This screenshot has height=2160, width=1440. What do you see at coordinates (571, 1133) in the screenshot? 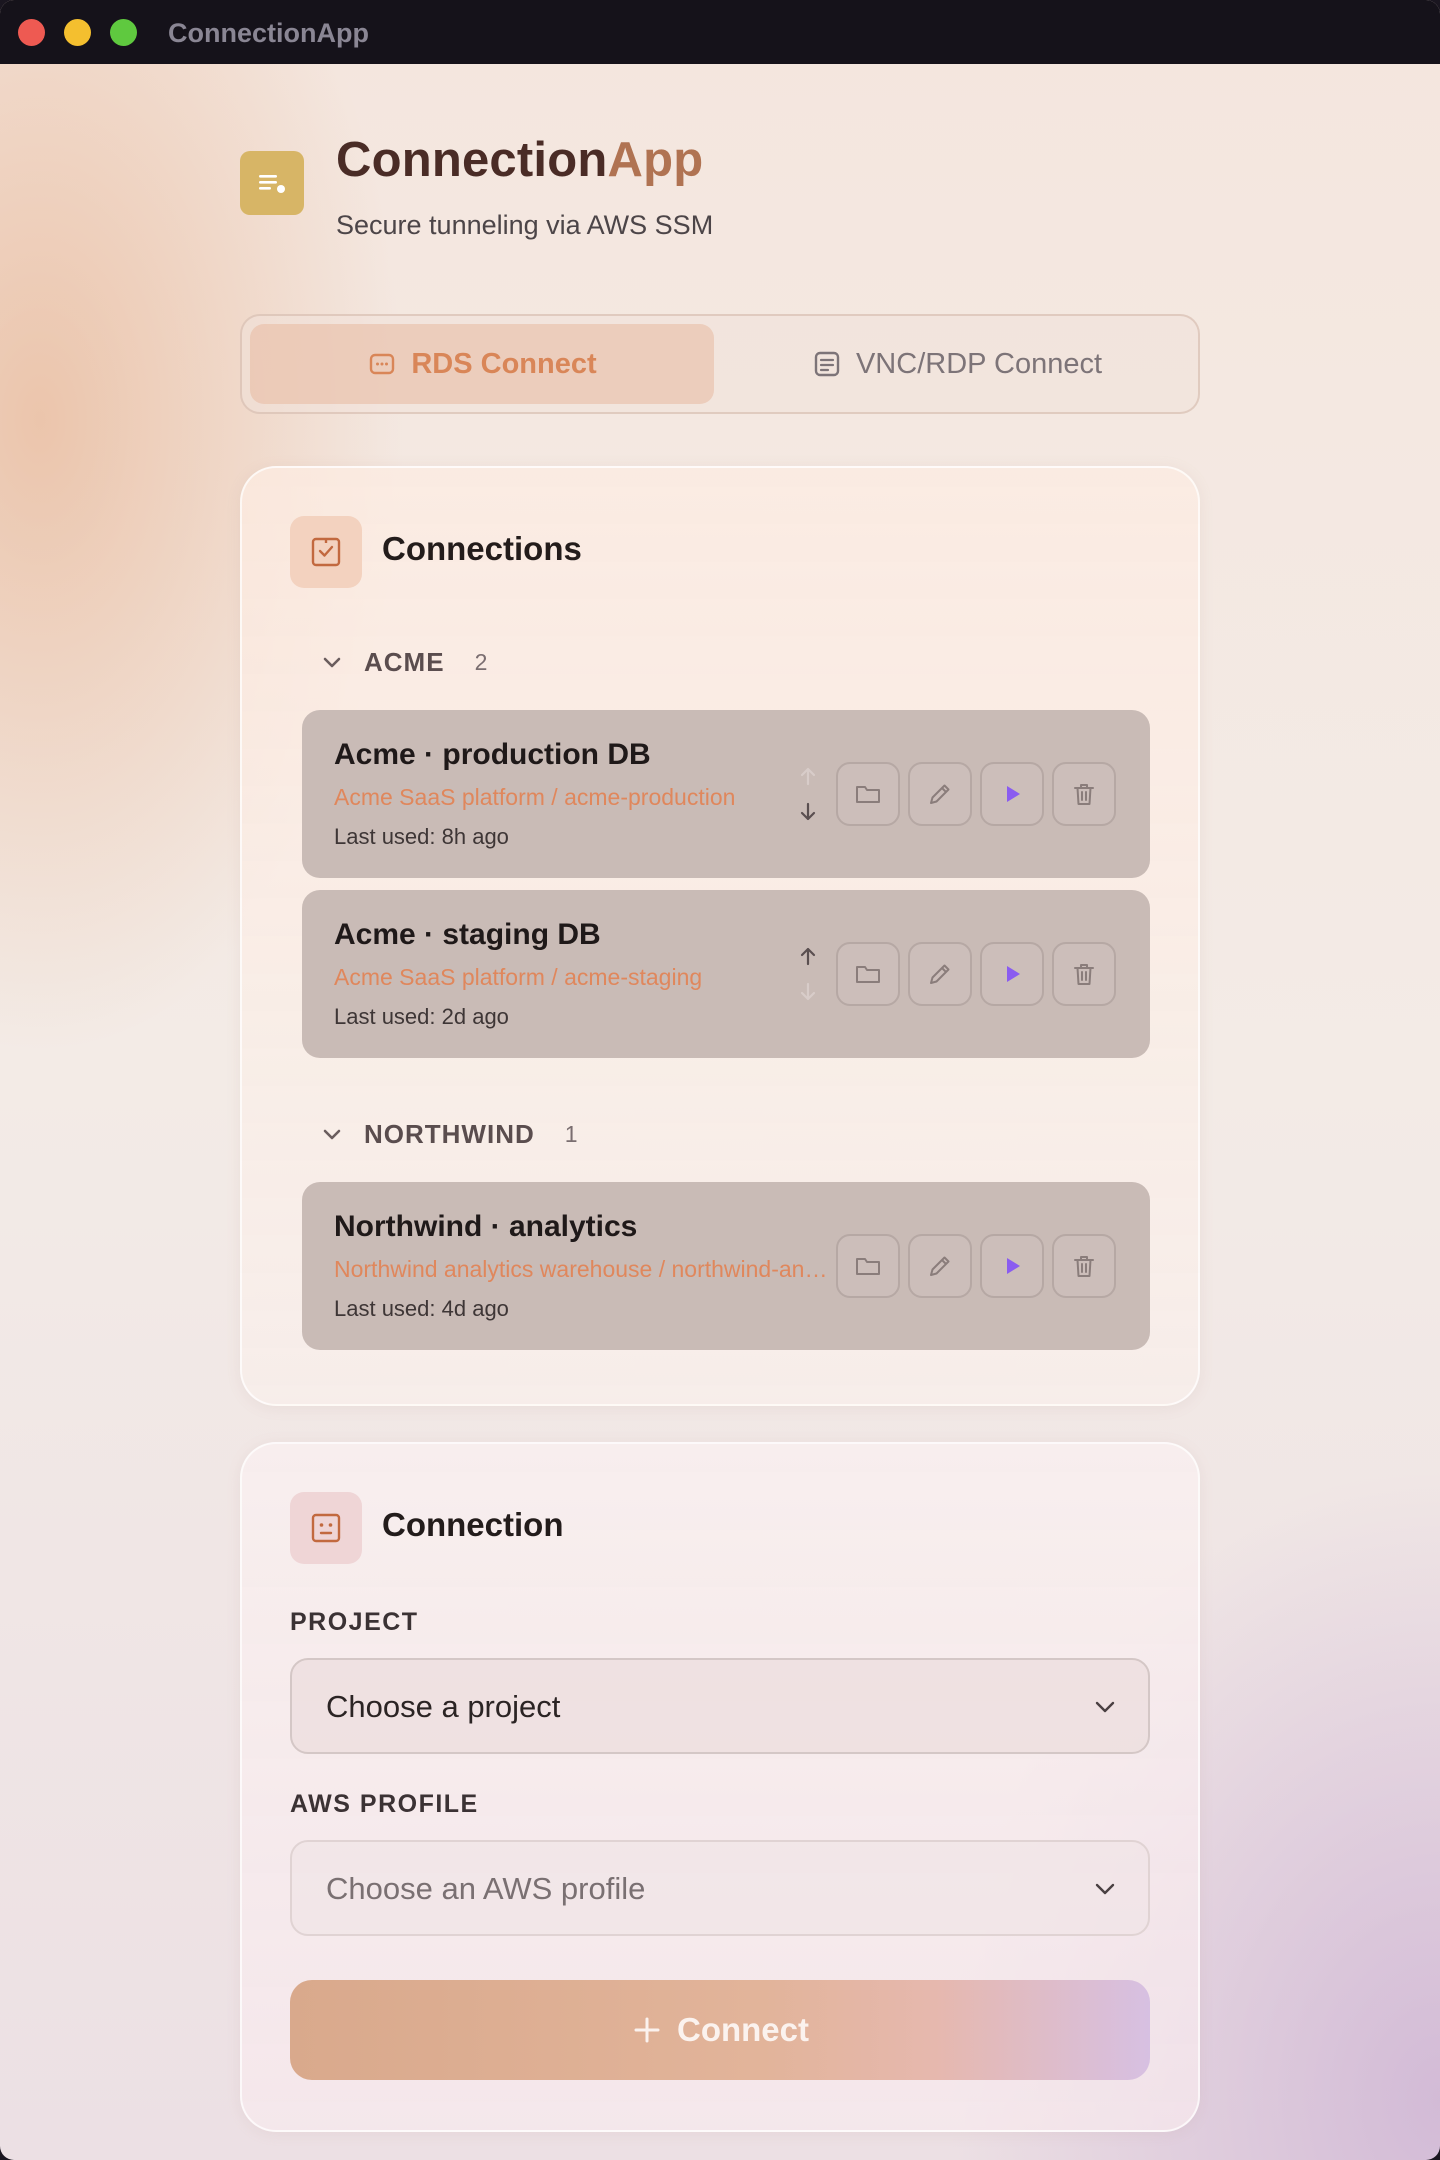
I see `group-count: 1` at bounding box center [571, 1133].